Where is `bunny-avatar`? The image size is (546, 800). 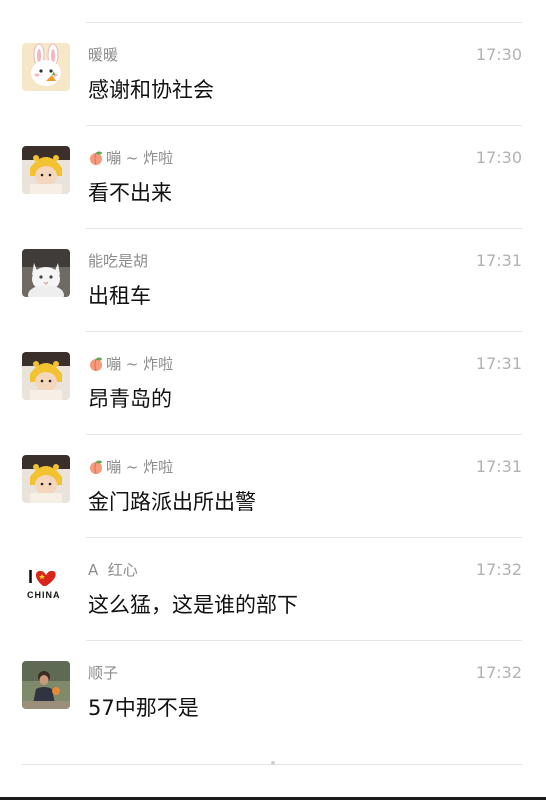
bunny-avatar is located at coordinates (46, 67).